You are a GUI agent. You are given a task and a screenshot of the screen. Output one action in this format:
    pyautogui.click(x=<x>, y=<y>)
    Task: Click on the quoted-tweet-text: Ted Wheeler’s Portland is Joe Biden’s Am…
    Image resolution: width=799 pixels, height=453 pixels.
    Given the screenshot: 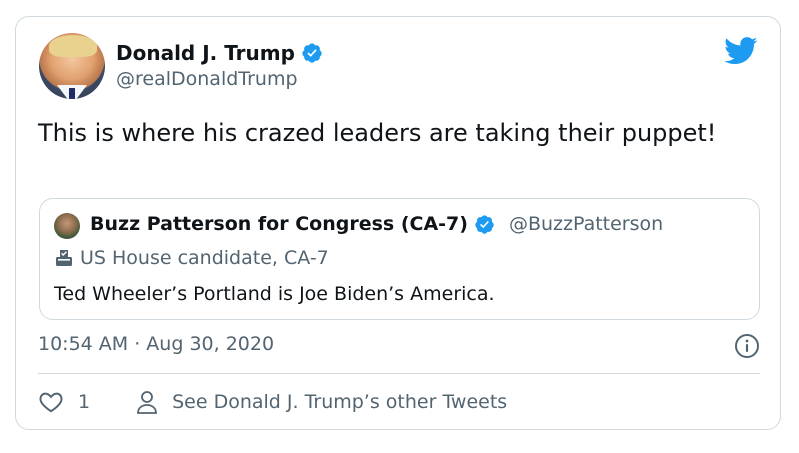 What is the action you would take?
    pyautogui.click(x=274, y=294)
    